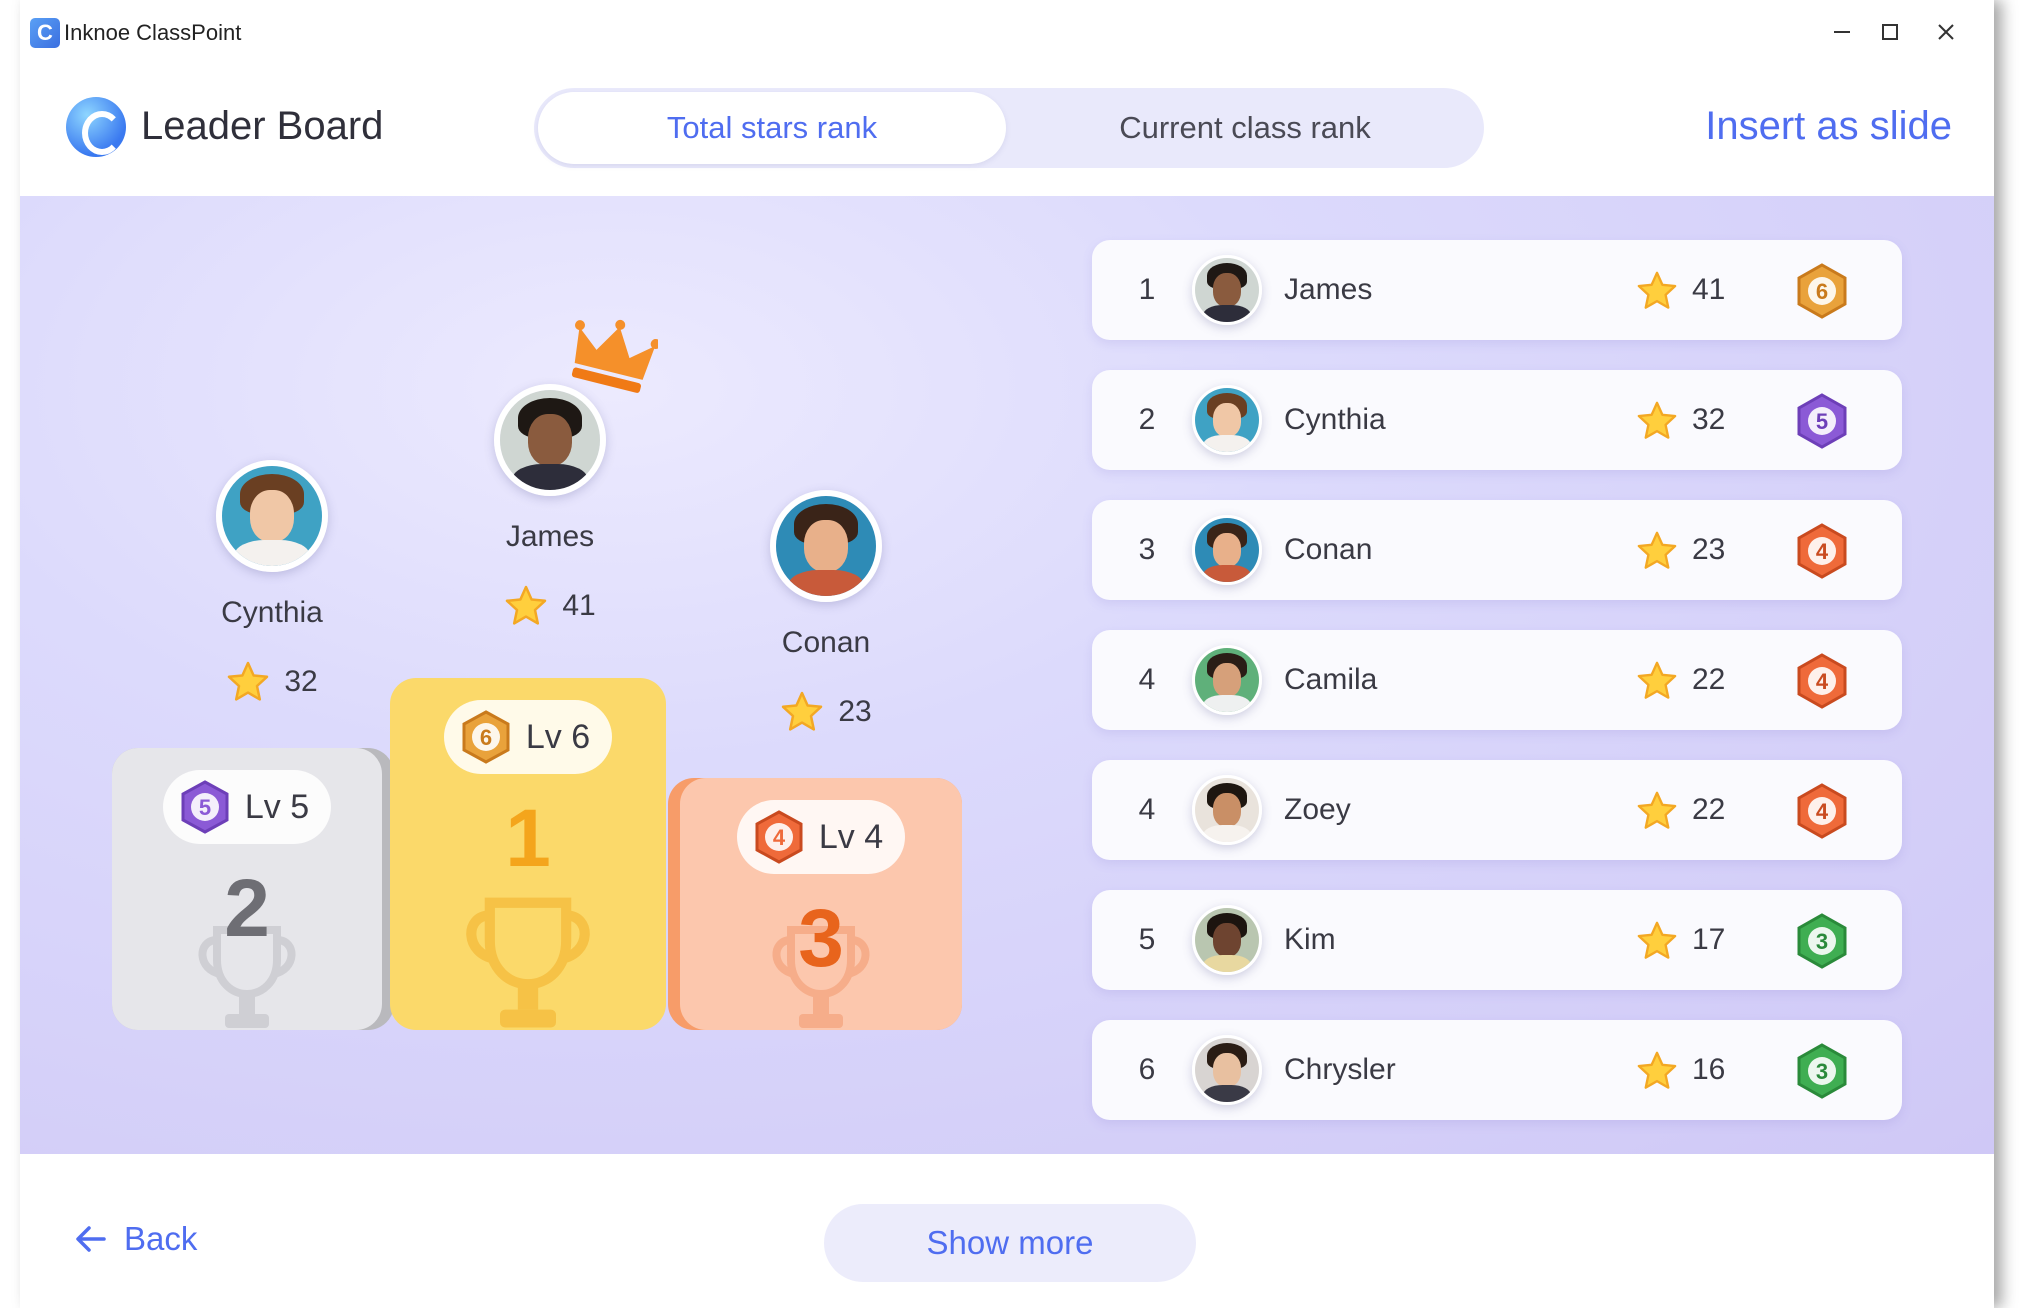  I want to click on row-stars: 16, so click(1709, 1069).